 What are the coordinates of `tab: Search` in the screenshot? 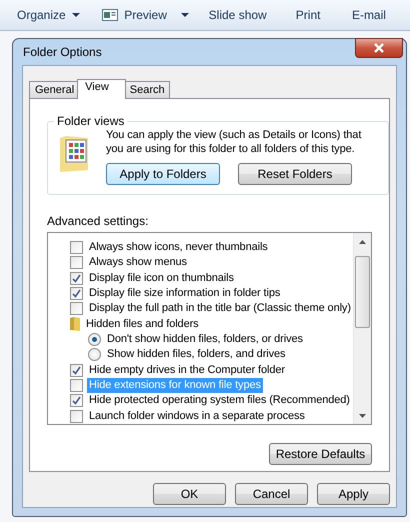 It's located at (147, 89).